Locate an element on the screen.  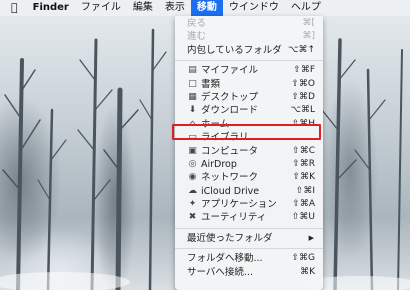
menu-item-forward: 進む ⌘] is located at coordinates (249, 36).